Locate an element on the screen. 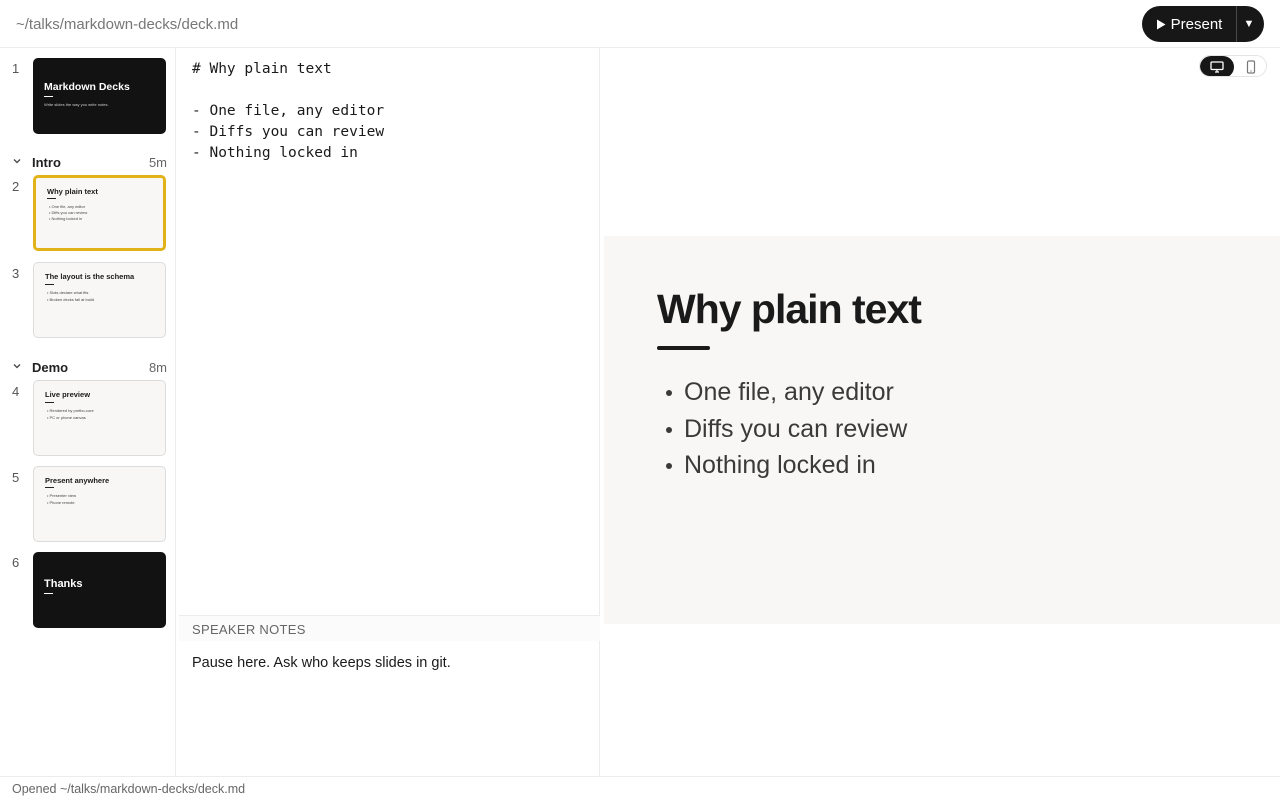 Image resolution: width=1280 pixels, height=800 pixels. thumb-subtitle: Write slides the way you write notes. is located at coordinates (76, 104).